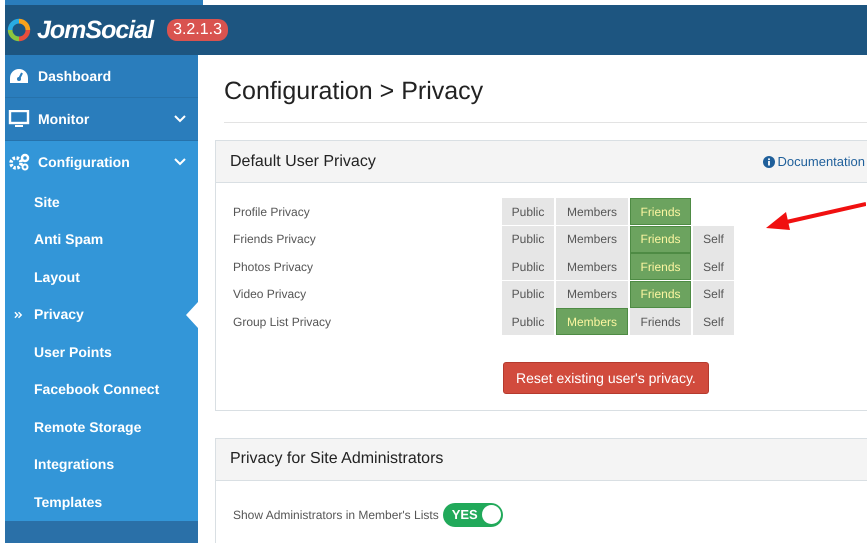 This screenshot has height=543, width=867. Describe the element at coordinates (101, 351) in the screenshot. I see `sidebar-subitem: User Points` at that location.